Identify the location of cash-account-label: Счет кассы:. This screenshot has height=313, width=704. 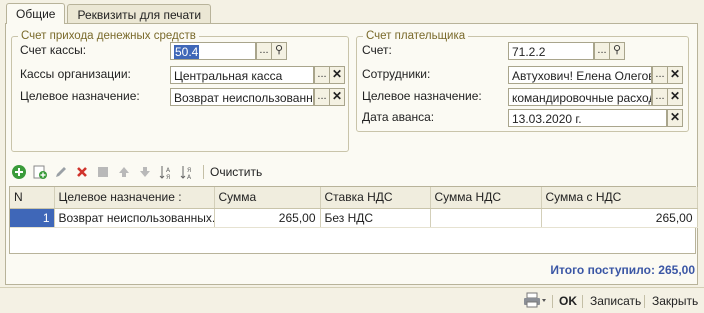
(53, 50).